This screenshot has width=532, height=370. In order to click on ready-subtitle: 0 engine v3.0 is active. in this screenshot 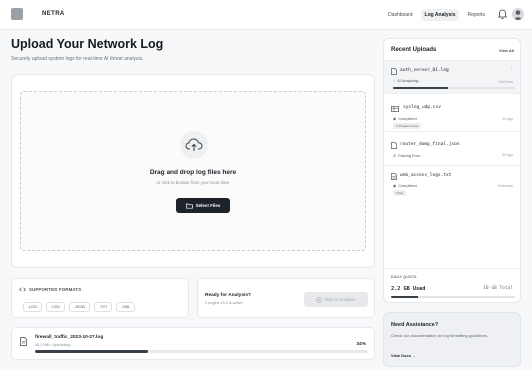, I will do `click(224, 303)`.